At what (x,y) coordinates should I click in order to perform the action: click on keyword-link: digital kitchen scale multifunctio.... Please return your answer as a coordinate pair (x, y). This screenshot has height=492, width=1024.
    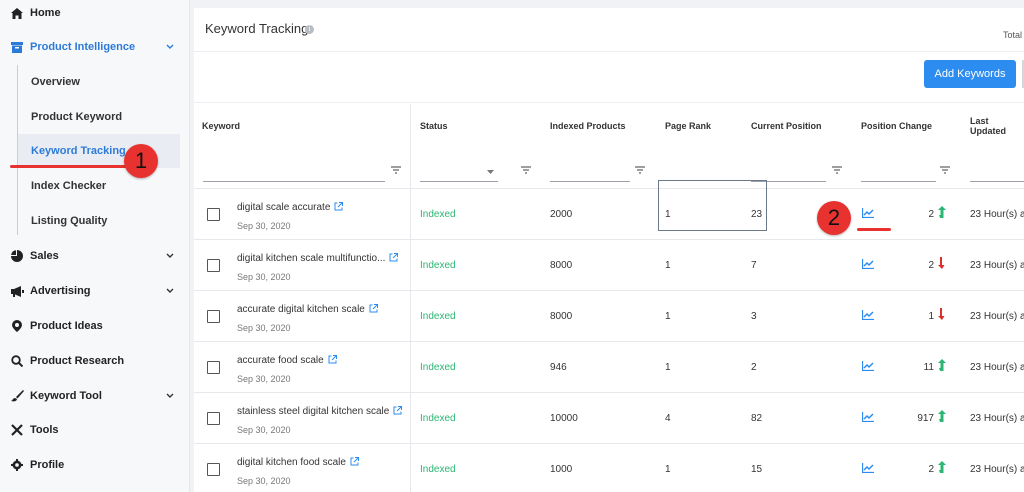
    Looking at the image, I should click on (311, 258).